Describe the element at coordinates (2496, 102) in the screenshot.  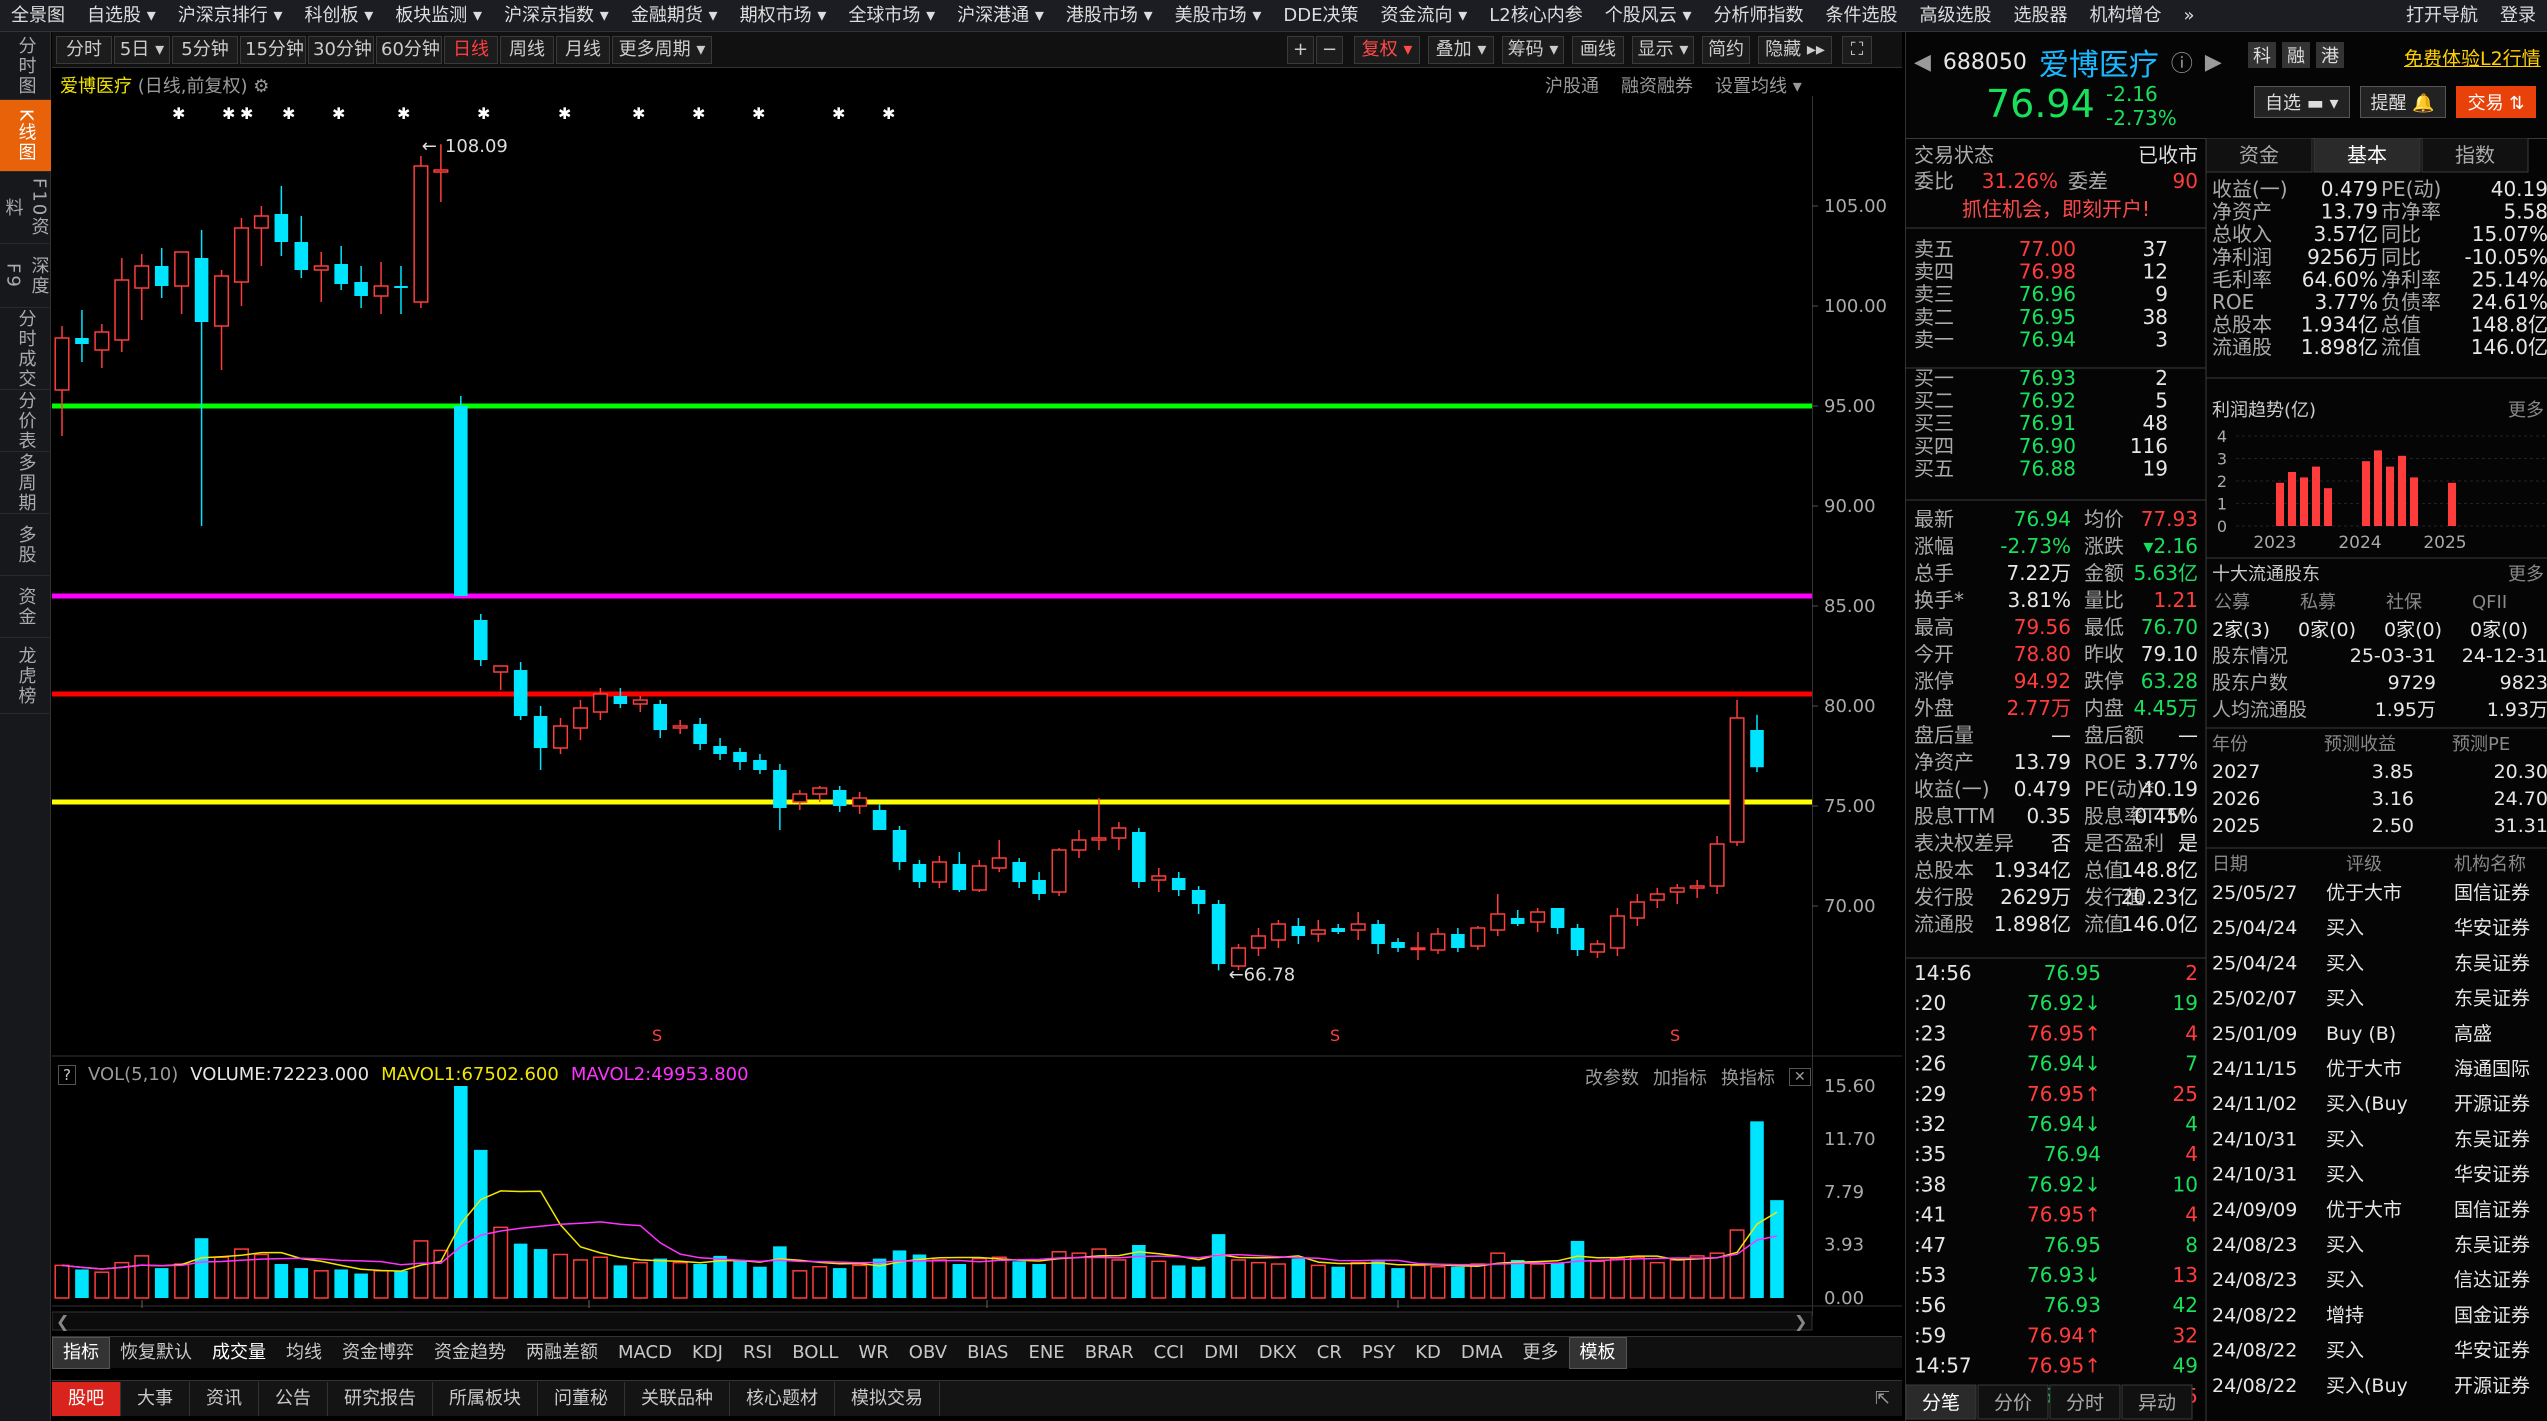
I see `panel-action-button: 交易 ⇅` at that location.